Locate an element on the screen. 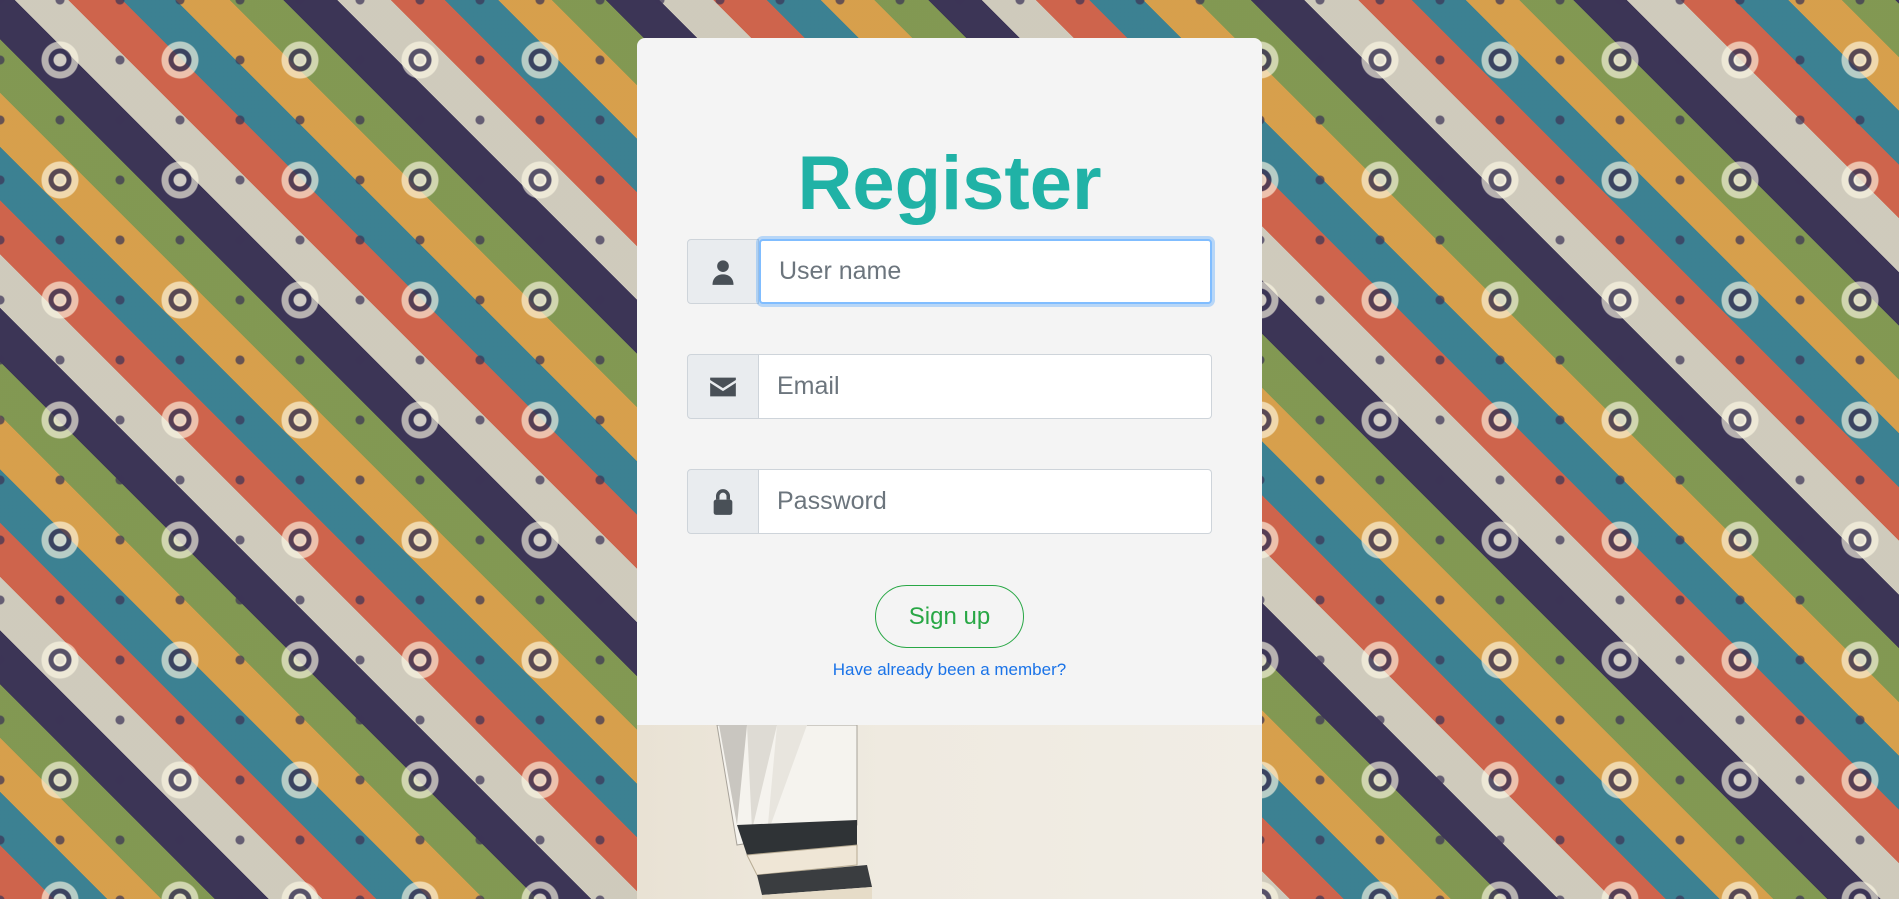  signup-button: Sign up is located at coordinates (949, 616).